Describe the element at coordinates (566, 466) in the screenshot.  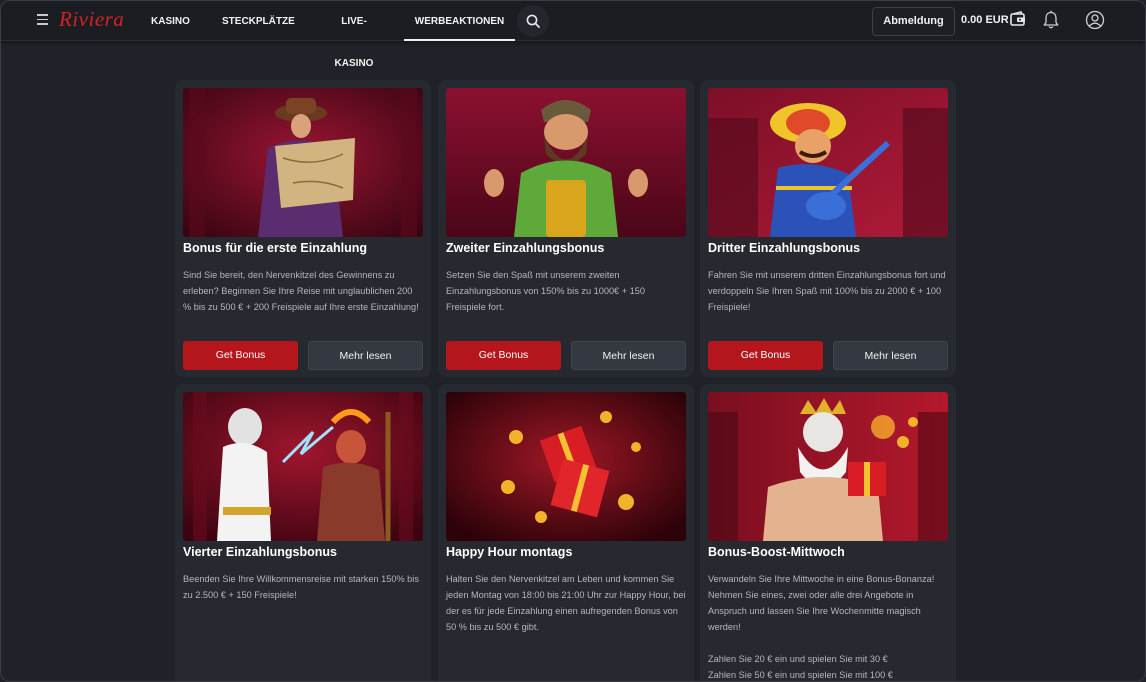
I see `promo-image-gifts` at that location.